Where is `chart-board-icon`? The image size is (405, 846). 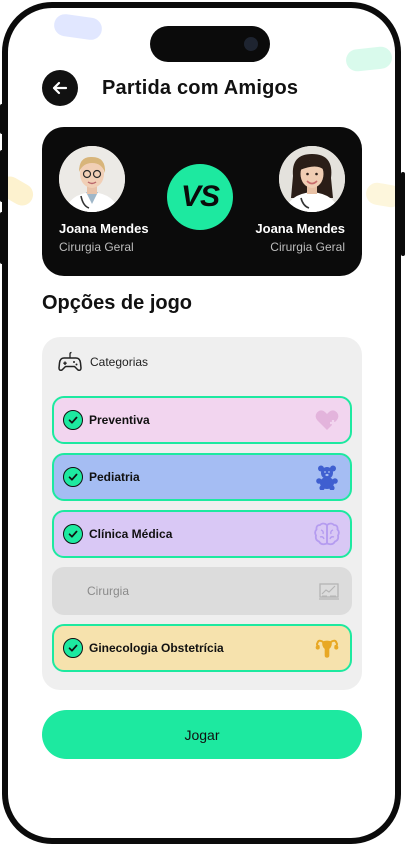 chart-board-icon is located at coordinates (329, 591).